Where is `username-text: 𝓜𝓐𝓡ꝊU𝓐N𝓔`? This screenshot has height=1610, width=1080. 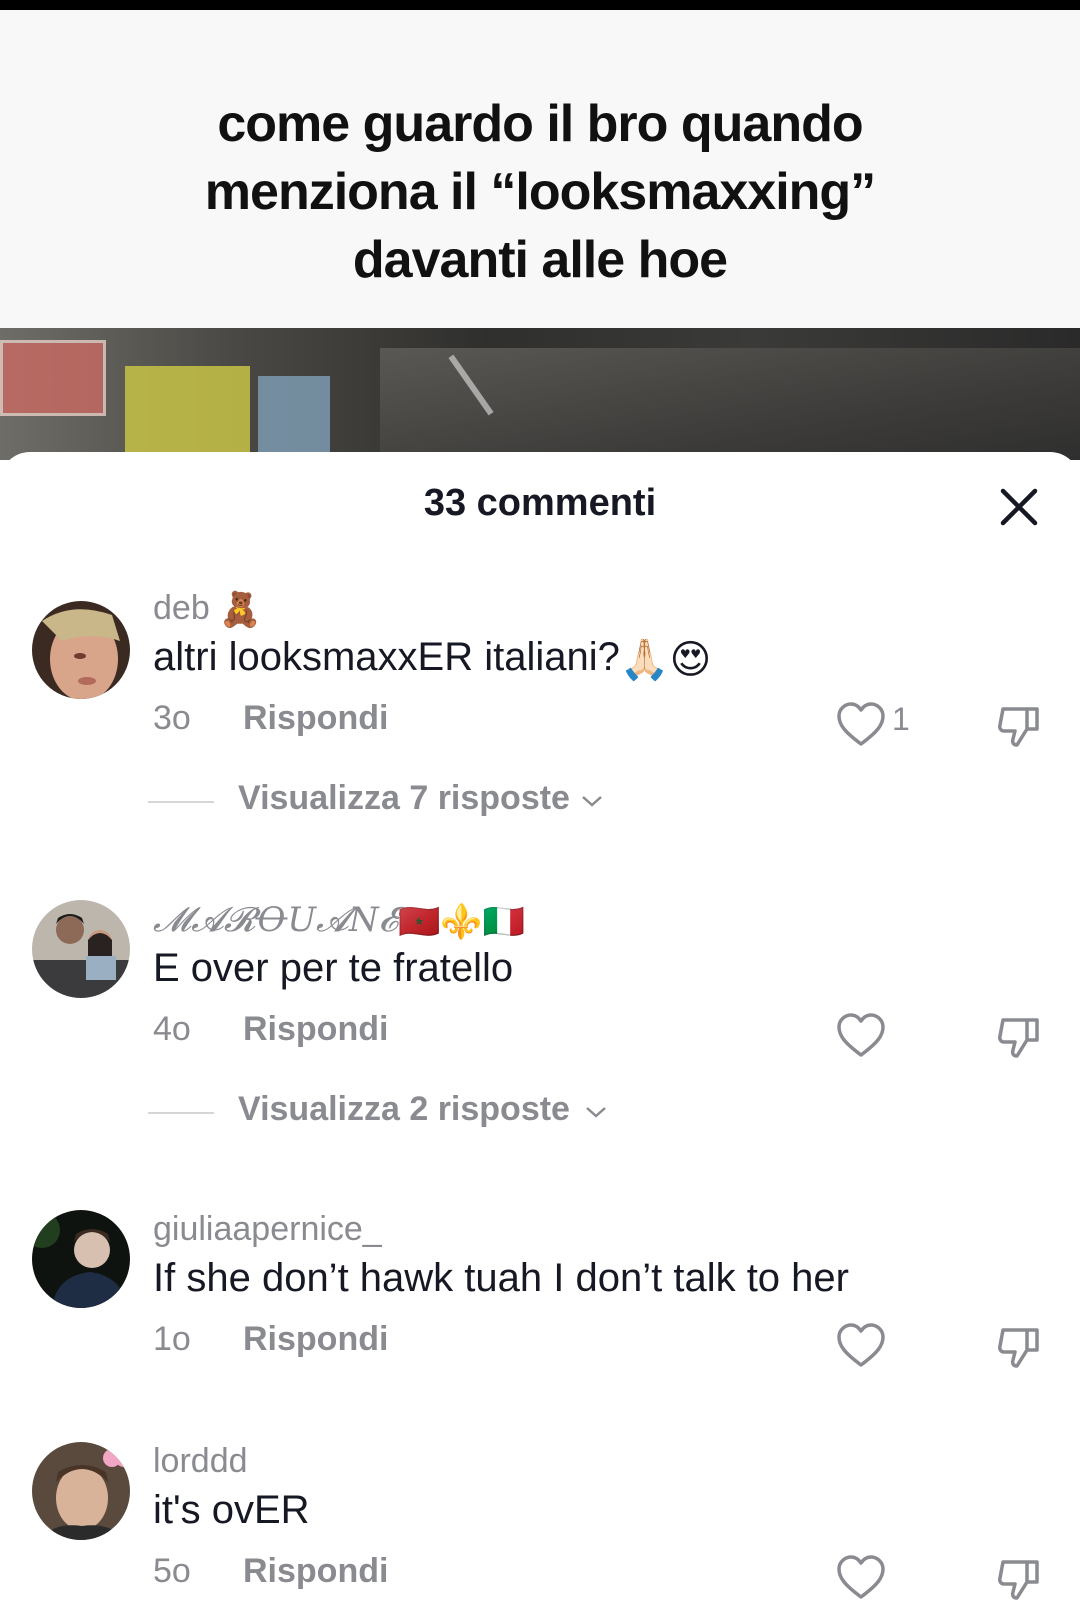
username-text: 𝓜𝓐𝓡ꝊU𝓐N𝓔 is located at coordinates (276, 920).